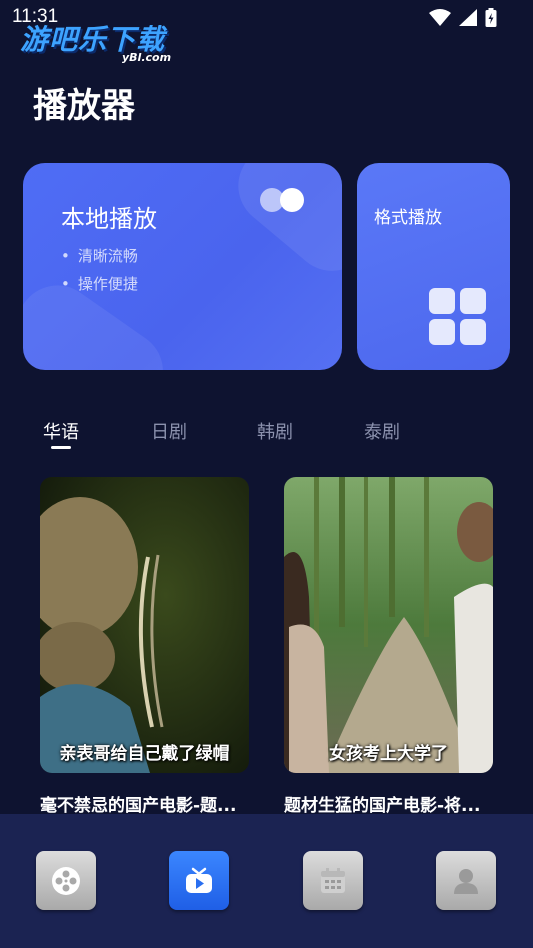 Image resolution: width=533 pixels, height=948 pixels. Describe the element at coordinates (388, 625) in the screenshot. I see `video-thumbnail: 女孩考上大学了` at that location.